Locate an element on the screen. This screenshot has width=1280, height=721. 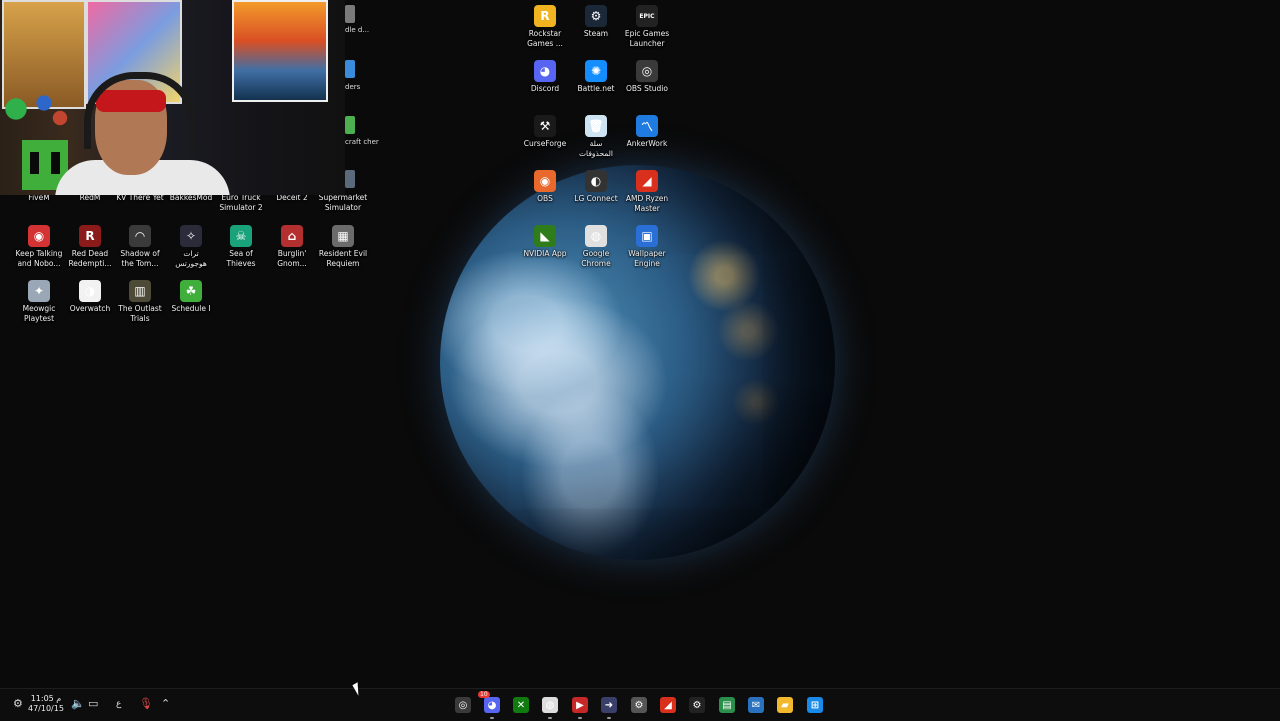
curseforge-shortcut: ⚒ CurseForge is located at coordinates (545, 132).